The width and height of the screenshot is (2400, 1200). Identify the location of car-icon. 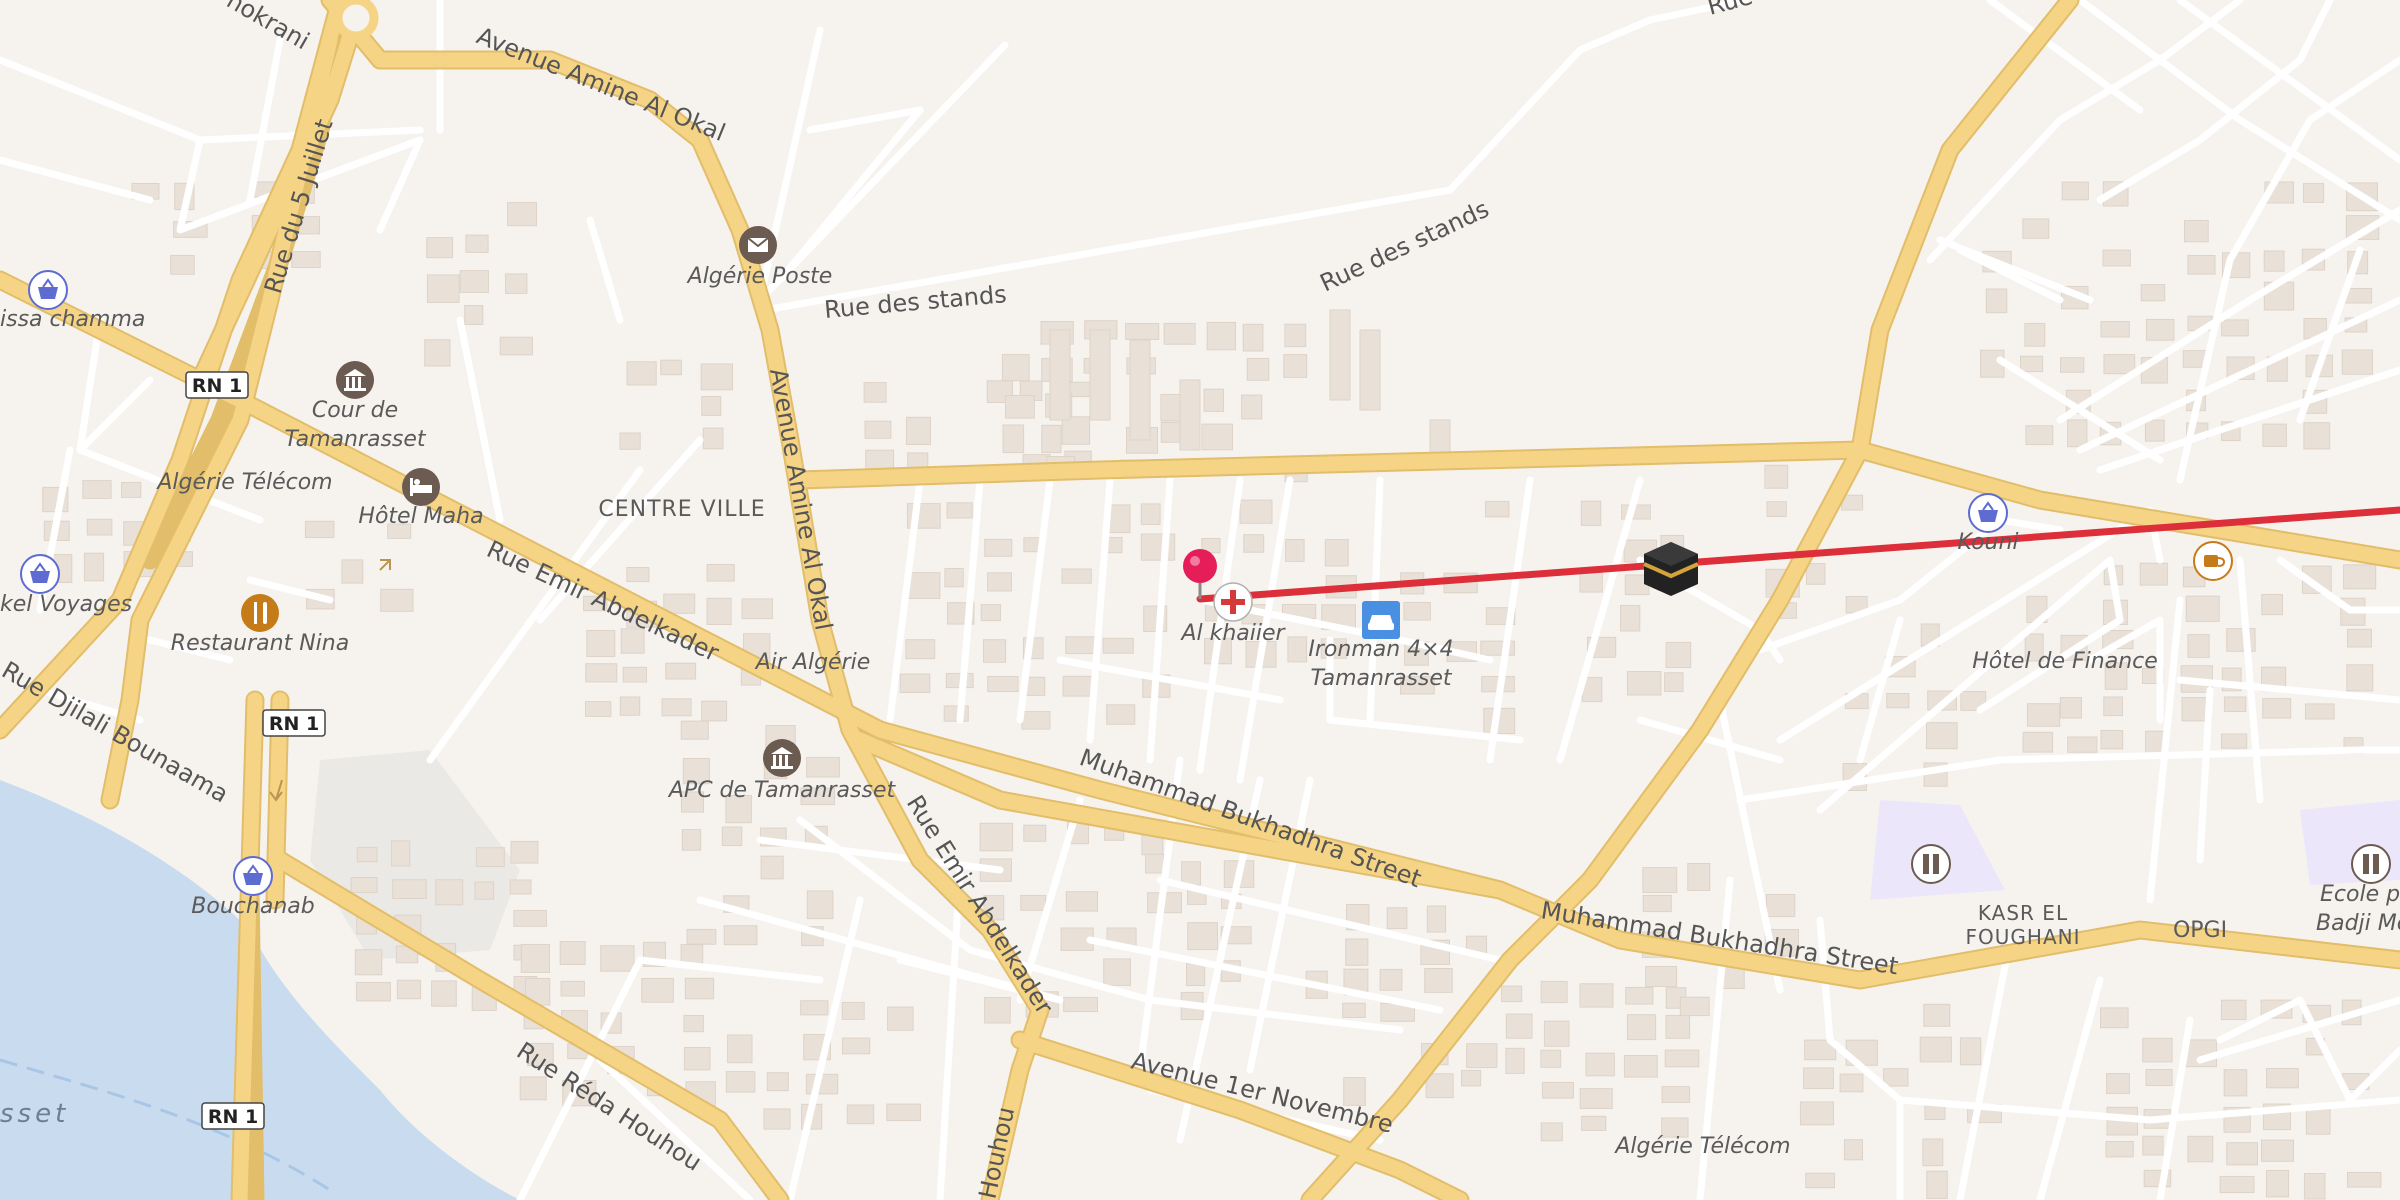
(1381, 620).